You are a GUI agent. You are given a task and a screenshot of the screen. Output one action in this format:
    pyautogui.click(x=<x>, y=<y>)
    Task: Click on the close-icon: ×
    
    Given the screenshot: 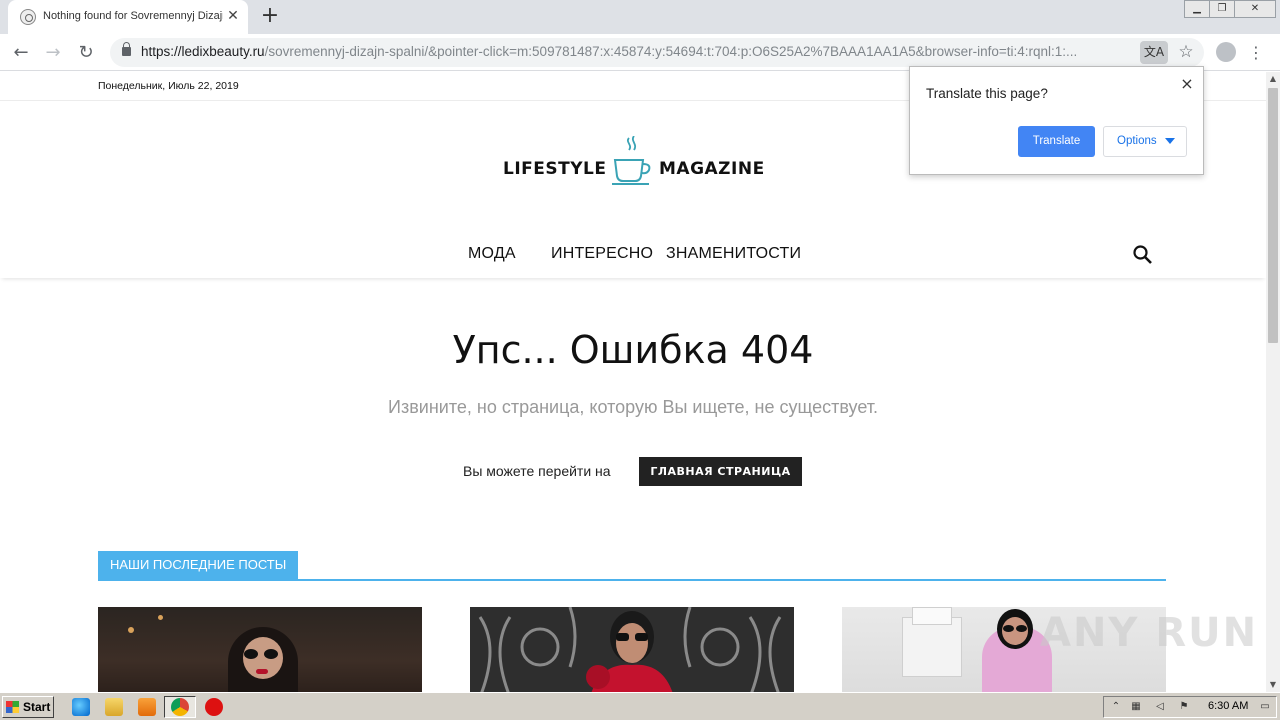 What is the action you would take?
    pyautogui.click(x=1187, y=84)
    